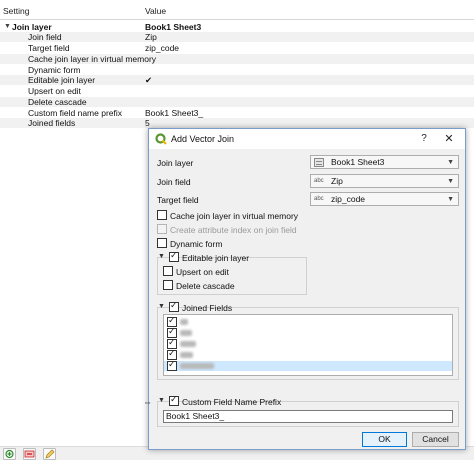 The image size is (474, 460). Describe the element at coordinates (237, 37) in the screenshot. I see `table-row: Join field Zip` at that location.